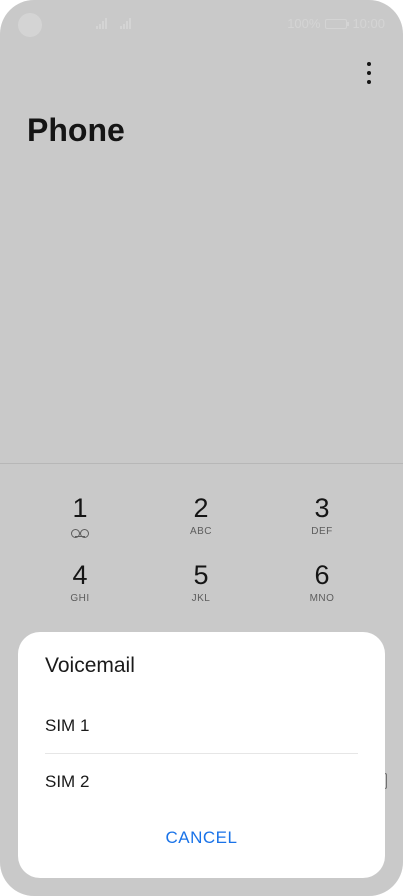 The height and width of the screenshot is (896, 403). Describe the element at coordinates (201, 781) in the screenshot. I see `sim-2-option: SIM 2` at that location.